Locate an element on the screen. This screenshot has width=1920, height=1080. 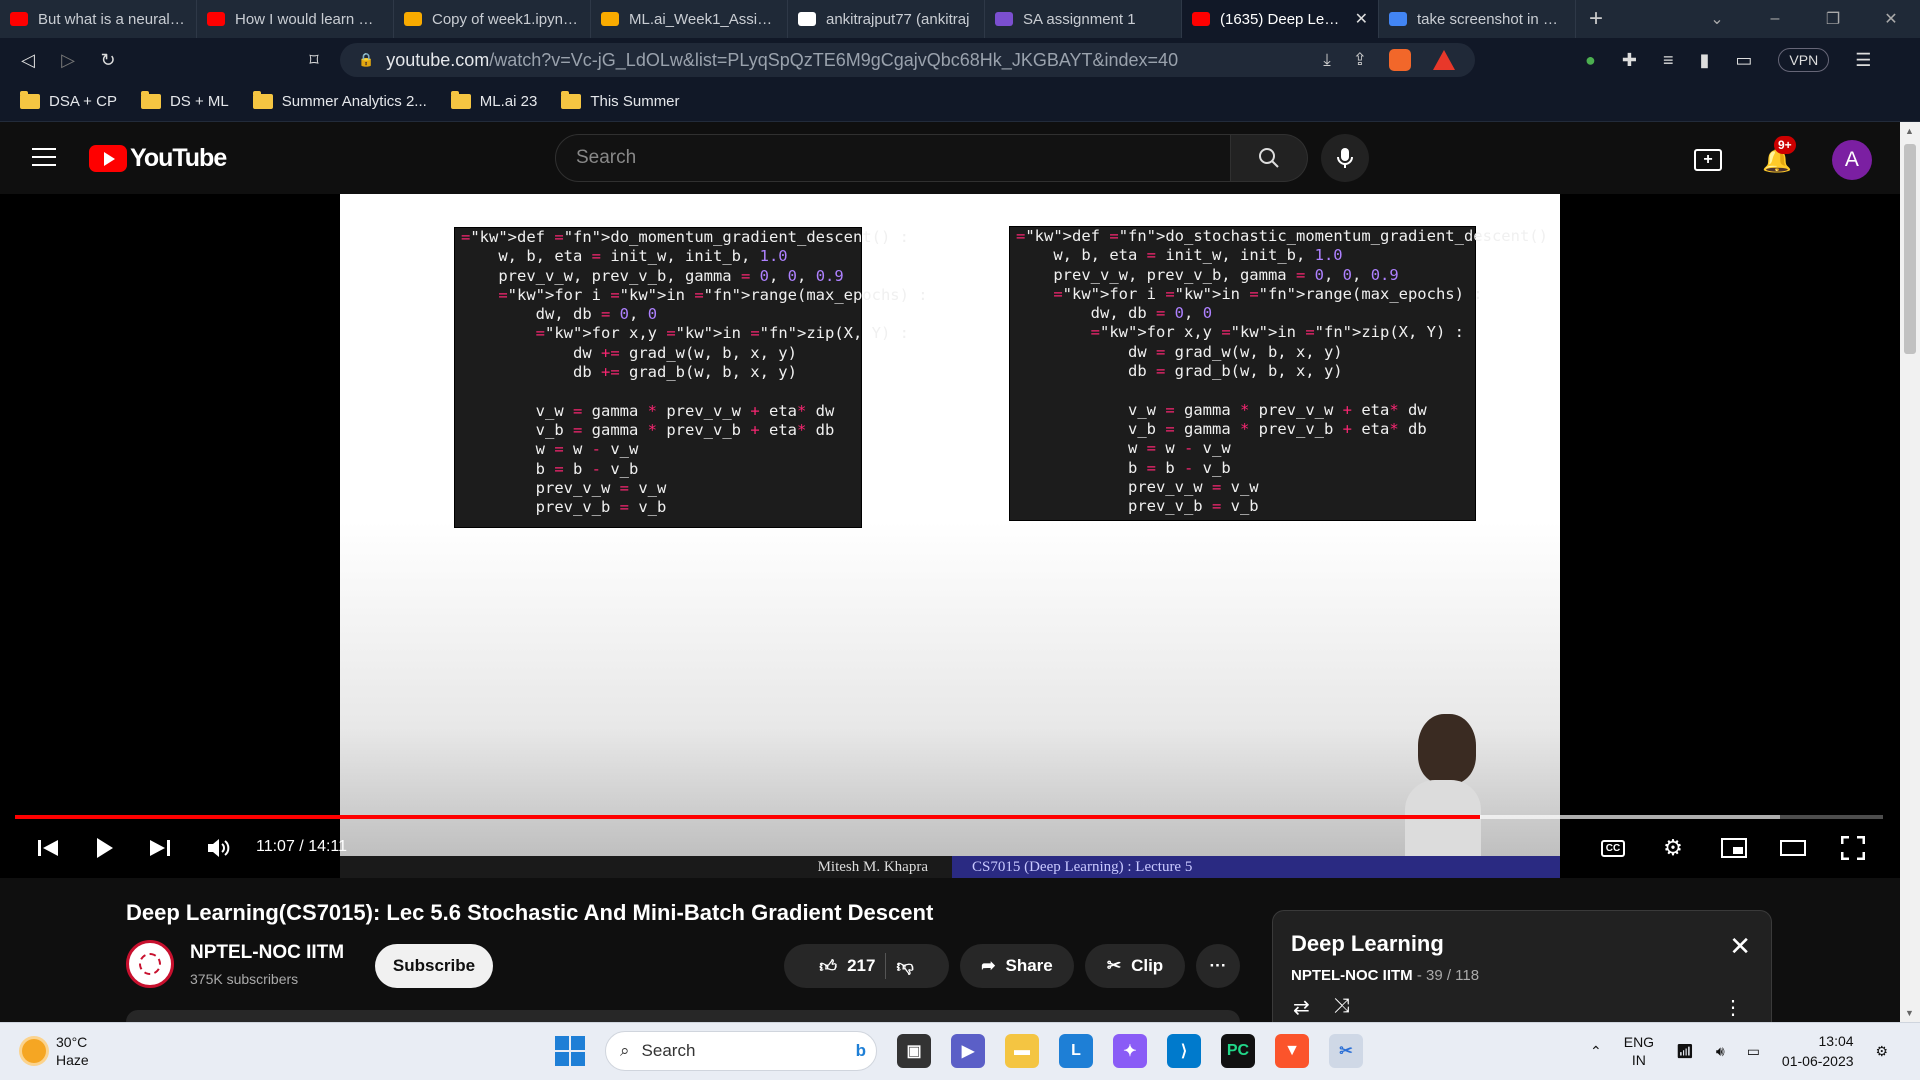
like-button: 👍︎ 217 is located at coordinates (847, 966).